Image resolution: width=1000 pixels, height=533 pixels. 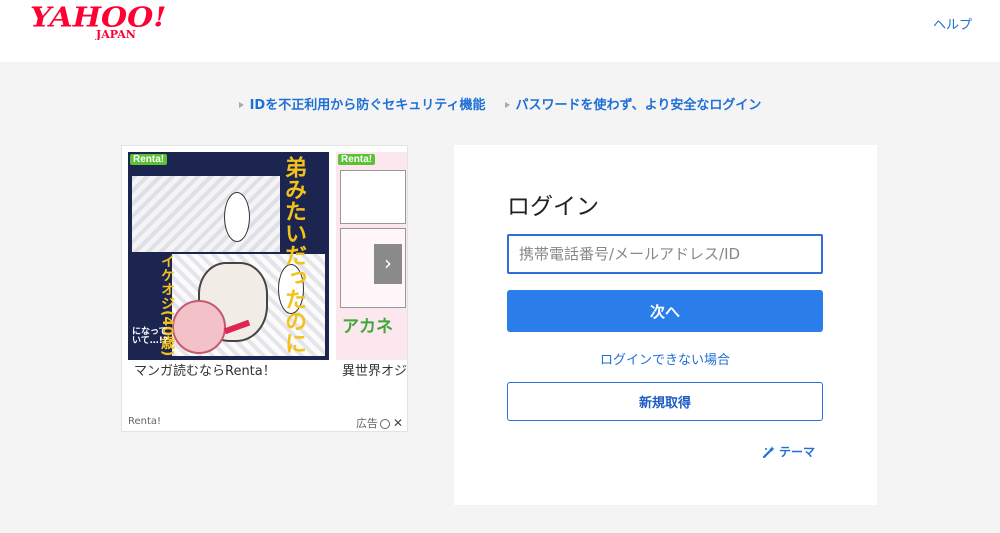 What do you see at coordinates (205, 369) in the screenshot?
I see `ad-card-title: マンガ読むならRenta！` at bounding box center [205, 369].